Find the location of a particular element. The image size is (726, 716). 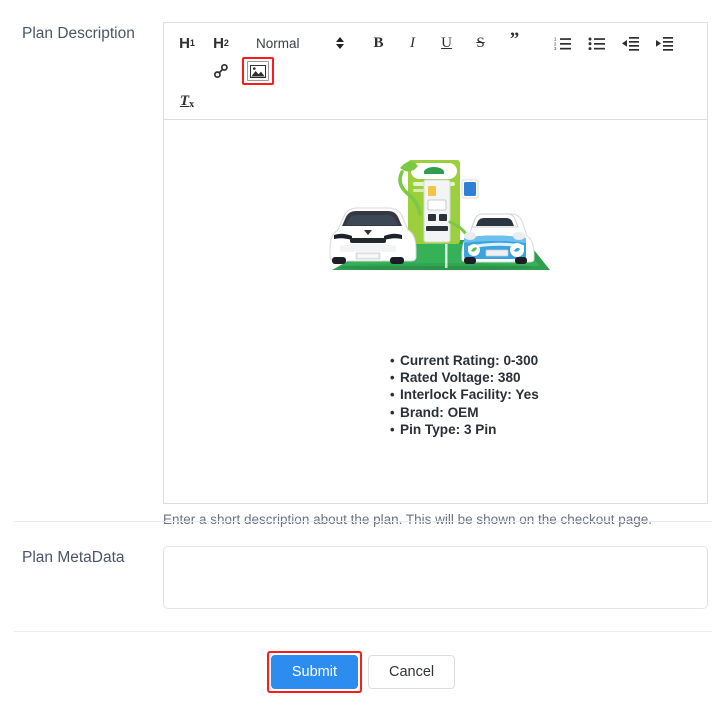

image-button is located at coordinates (258, 71).